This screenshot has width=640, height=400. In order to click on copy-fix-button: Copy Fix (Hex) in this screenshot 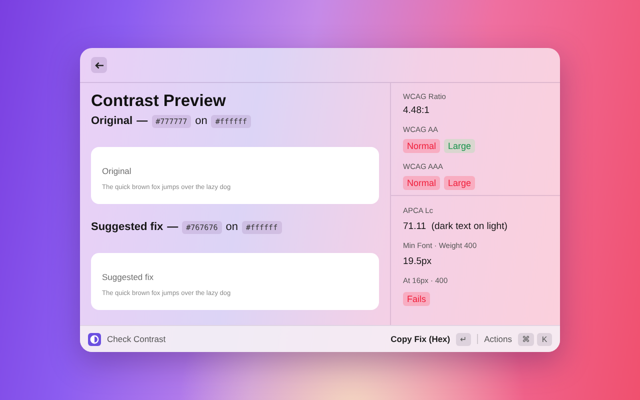, I will do `click(420, 339)`.